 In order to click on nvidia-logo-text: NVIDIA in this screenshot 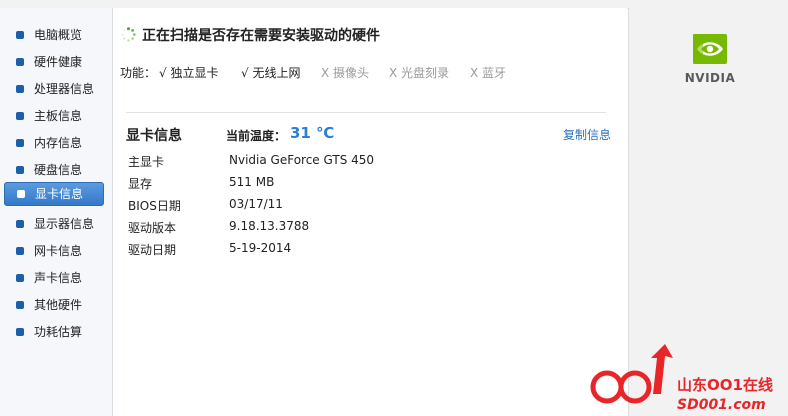, I will do `click(710, 78)`.